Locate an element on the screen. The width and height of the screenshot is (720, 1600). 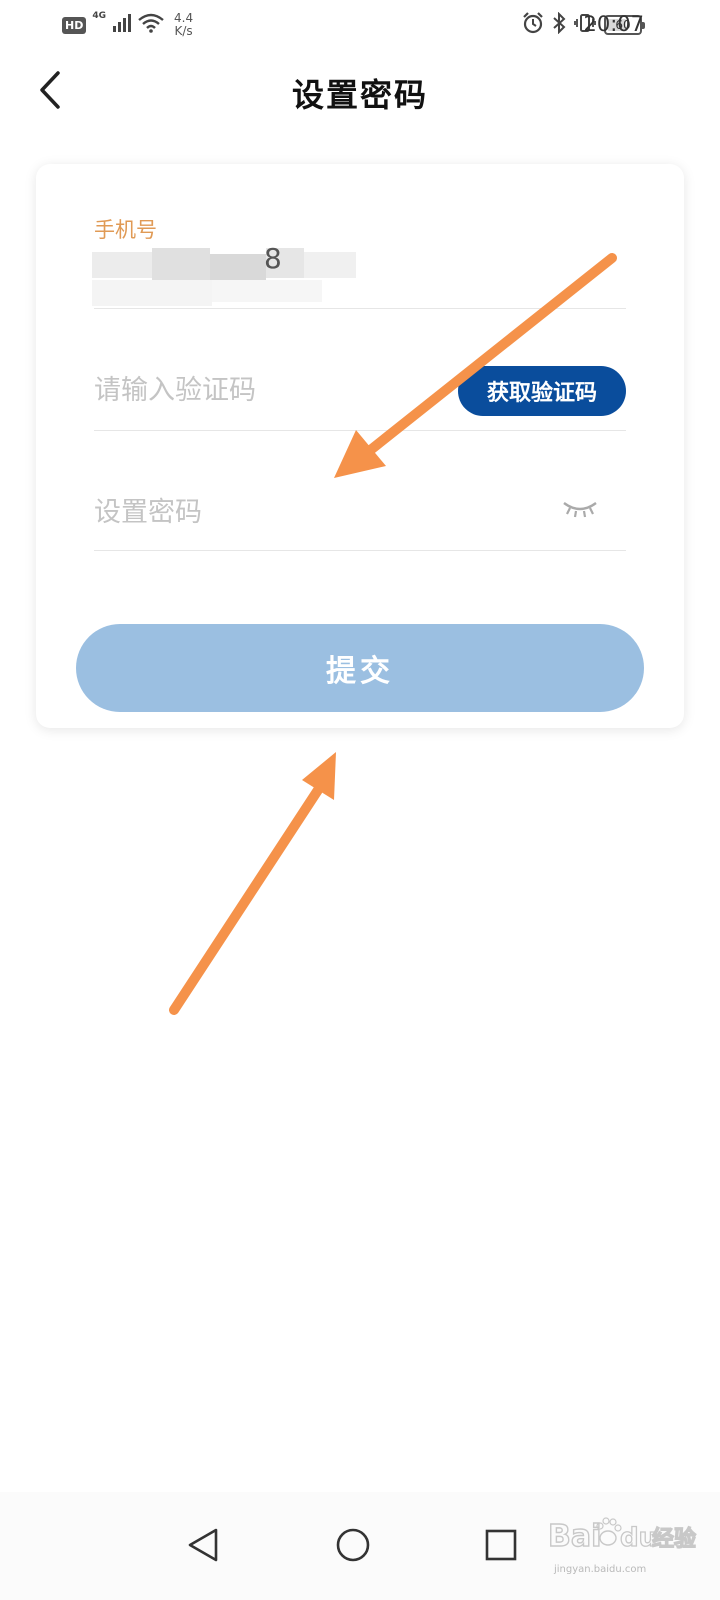
phone-label: 手机号 is located at coordinates (125, 230).